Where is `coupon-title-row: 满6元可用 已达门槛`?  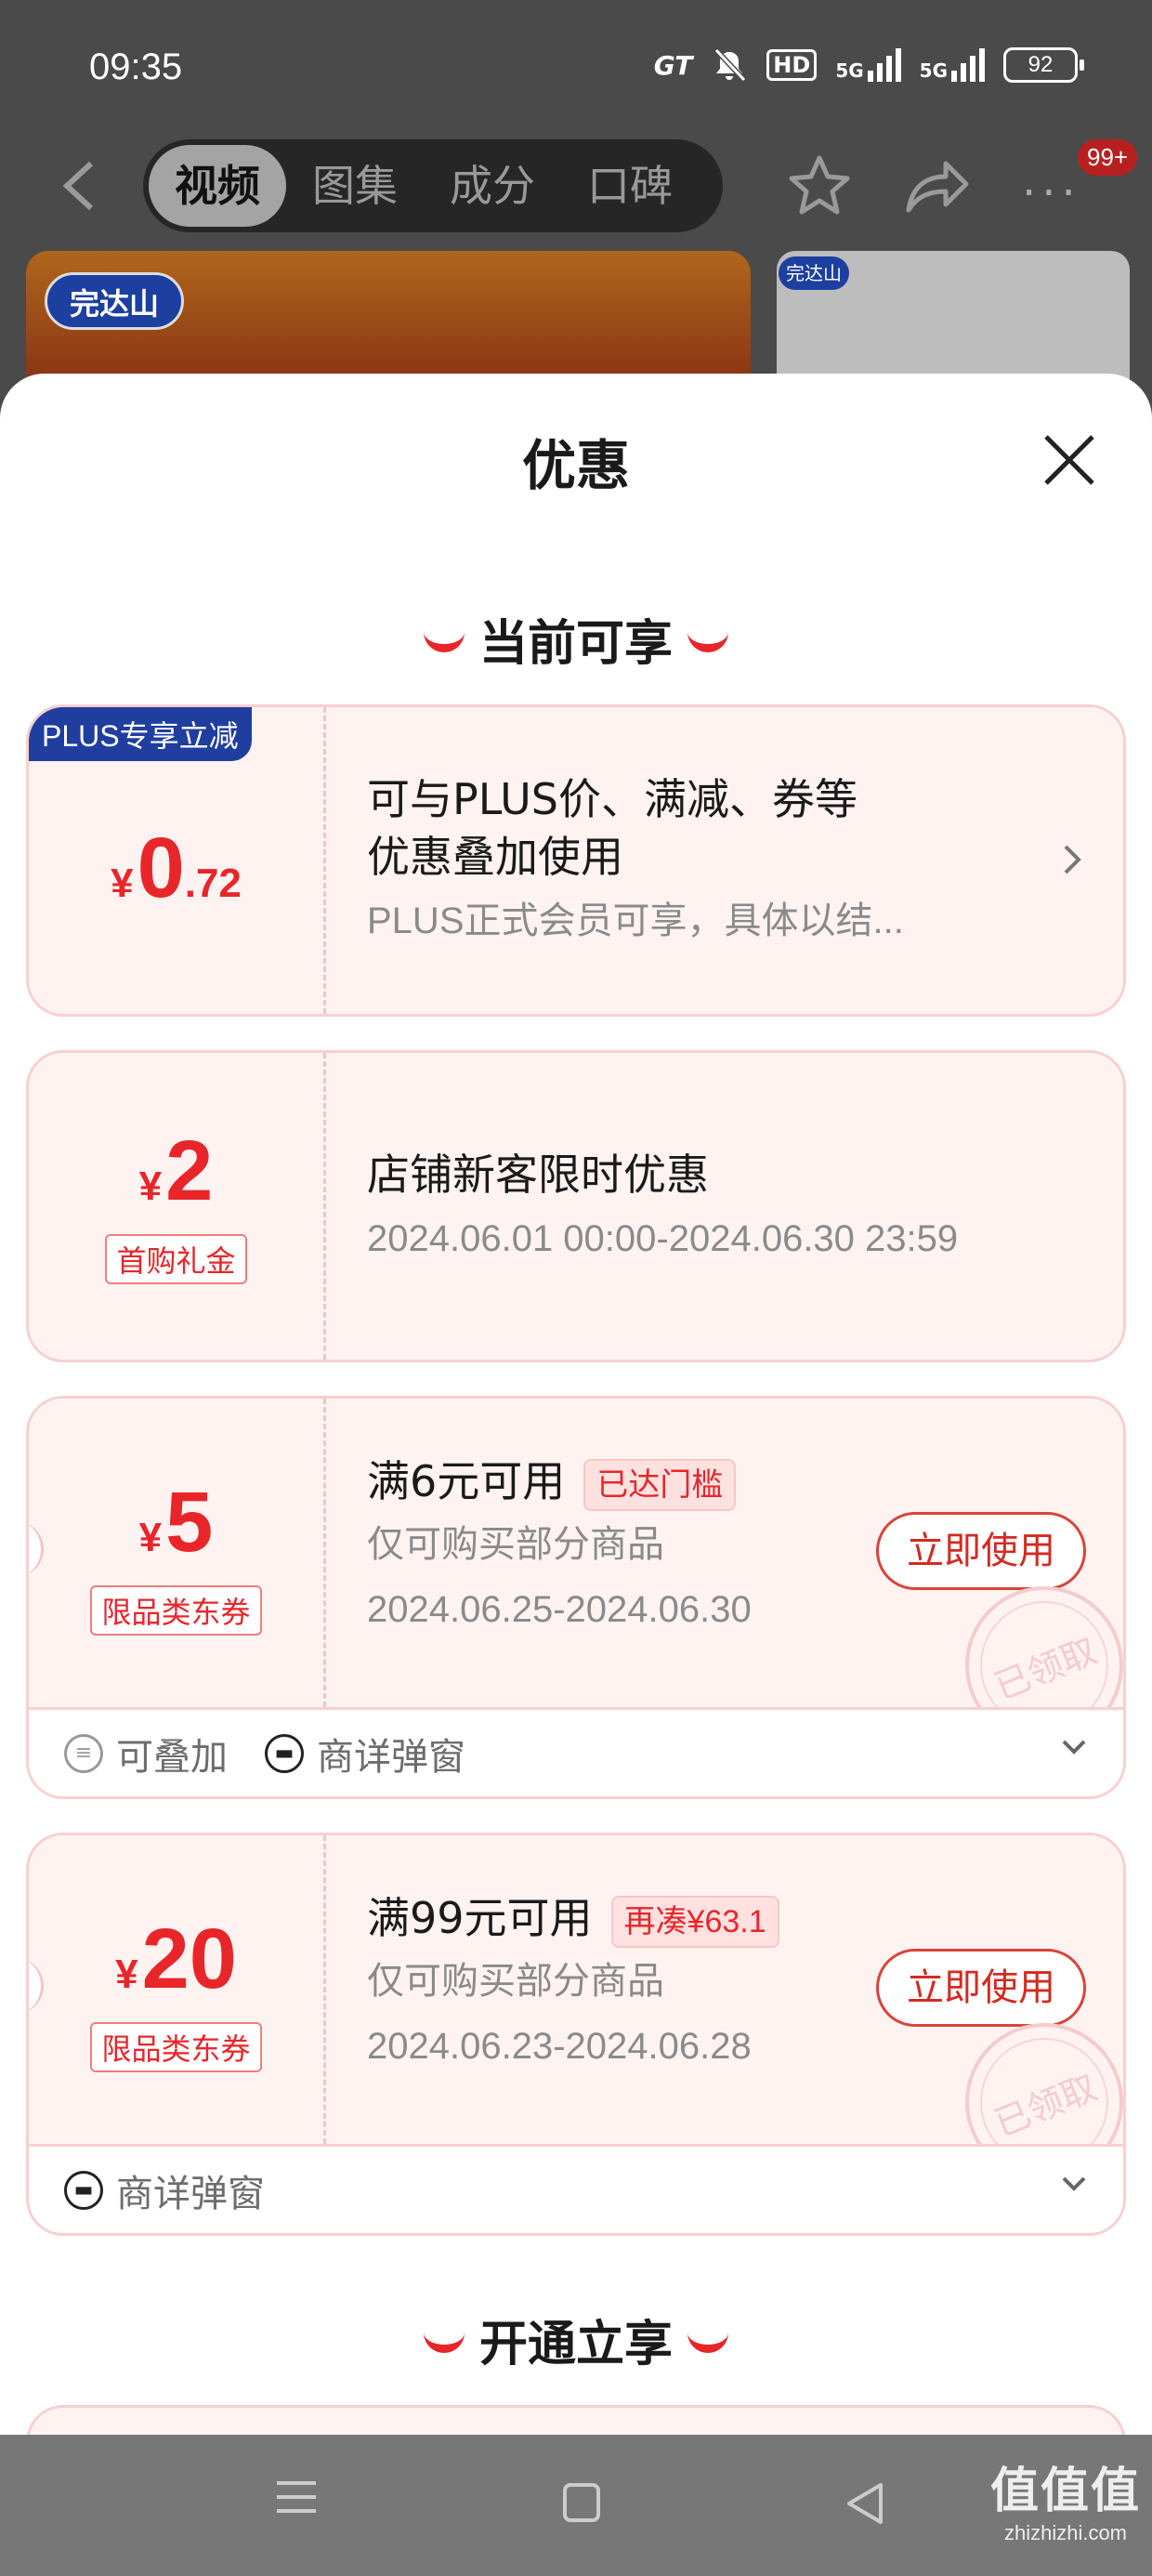
coupon-title-row: 满6元可用 已达门槛 is located at coordinates (745, 1481).